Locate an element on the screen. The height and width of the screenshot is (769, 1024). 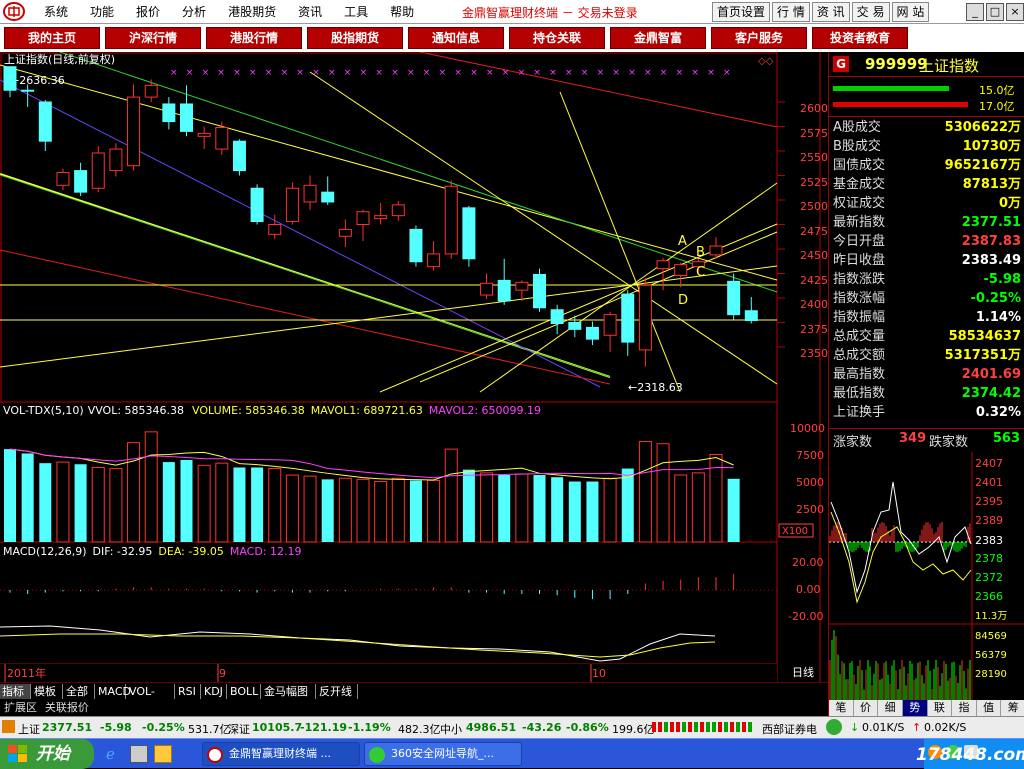
tab-sh-sz-market: 沪深行情 is located at coordinates (153, 38).